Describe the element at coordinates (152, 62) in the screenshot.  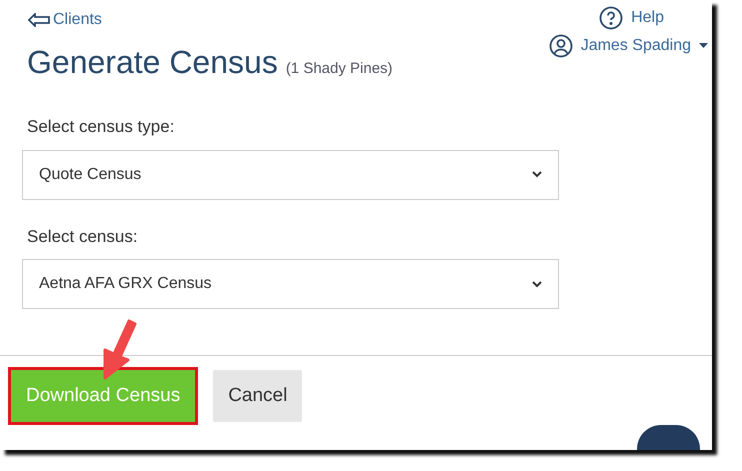
I see `page-title: Generate Census` at that location.